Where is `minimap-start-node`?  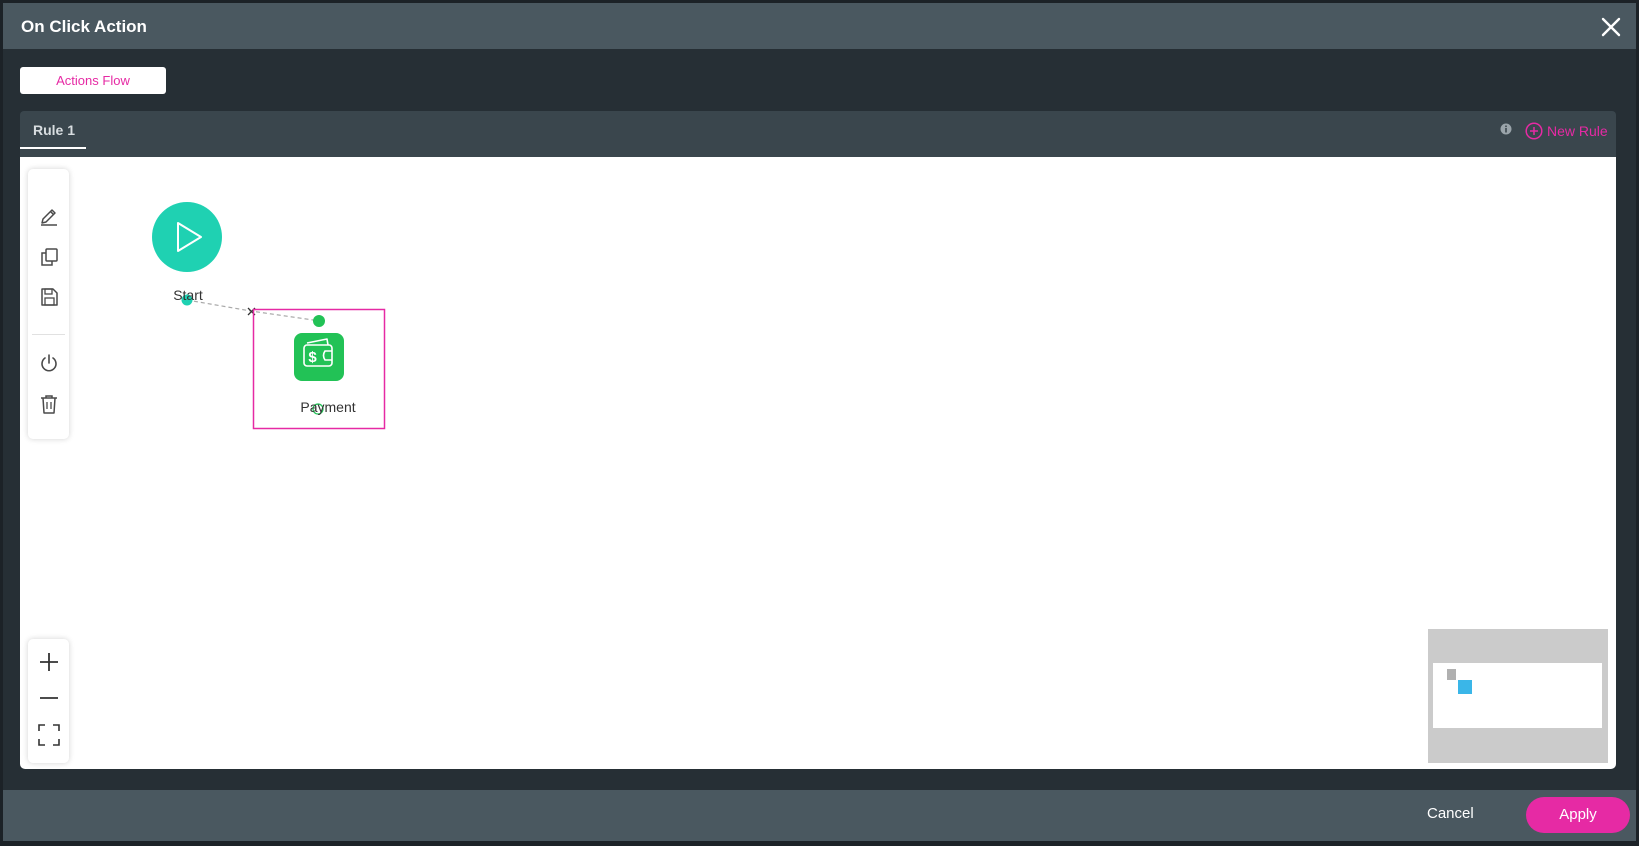
minimap-start-node is located at coordinates (1451, 674).